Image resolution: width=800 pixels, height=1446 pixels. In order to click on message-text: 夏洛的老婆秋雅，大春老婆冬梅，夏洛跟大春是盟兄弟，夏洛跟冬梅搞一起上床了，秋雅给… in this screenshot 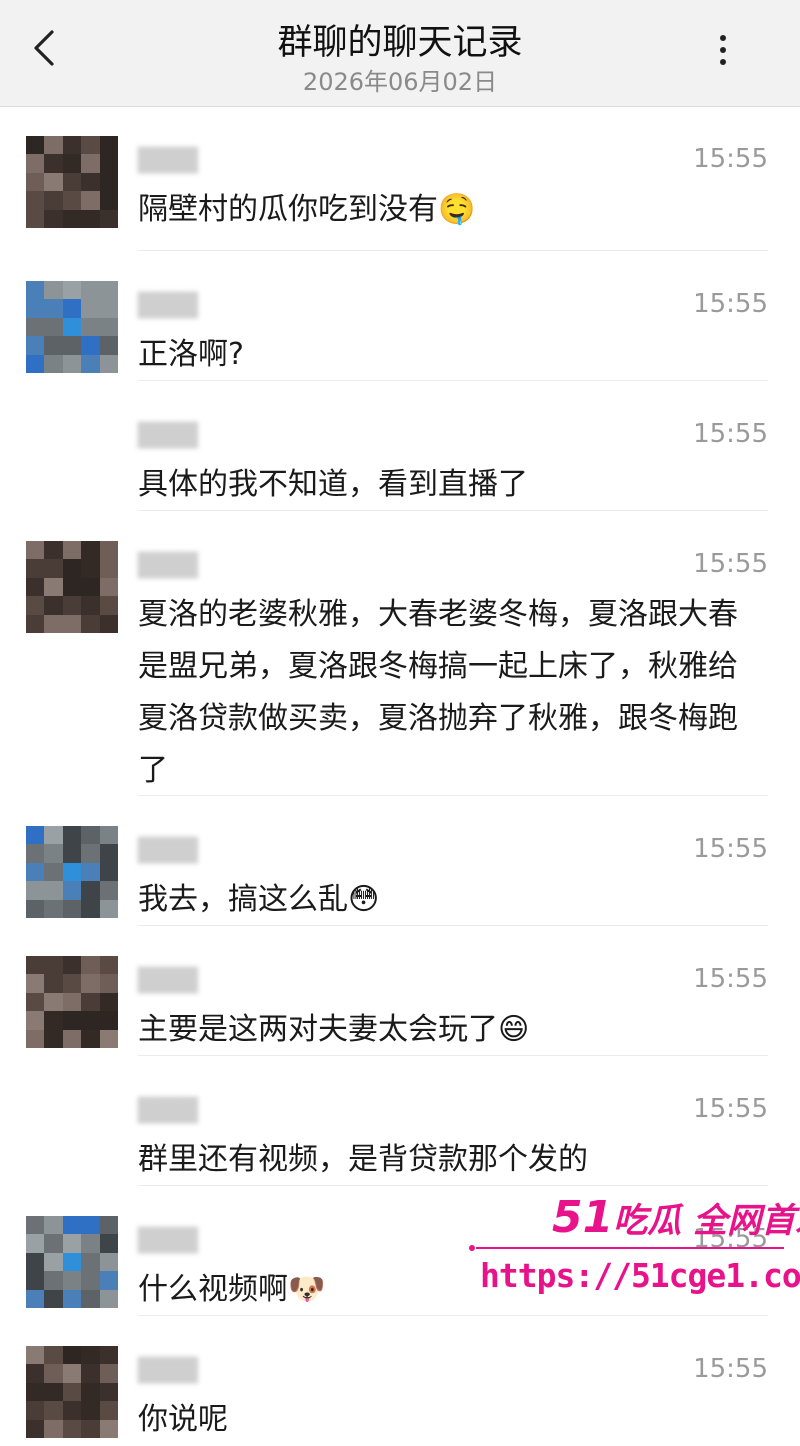, I will do `click(445, 693)`.